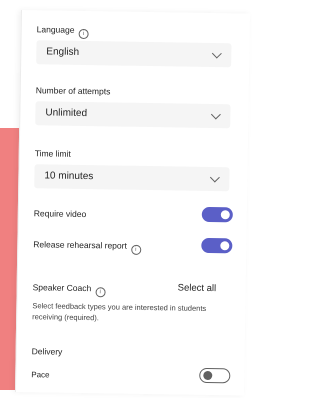 The height and width of the screenshot is (398, 320). What do you see at coordinates (132, 178) in the screenshot?
I see `time-limit-dropdown: 10 minutes` at bounding box center [132, 178].